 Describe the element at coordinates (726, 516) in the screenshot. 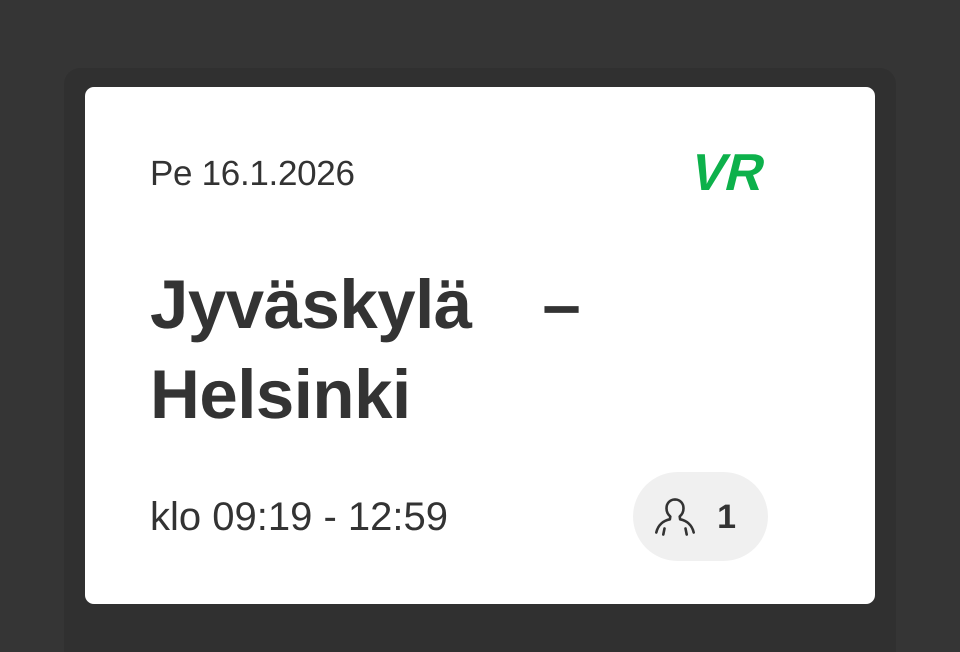

I see `passenger-count: 1` at that location.